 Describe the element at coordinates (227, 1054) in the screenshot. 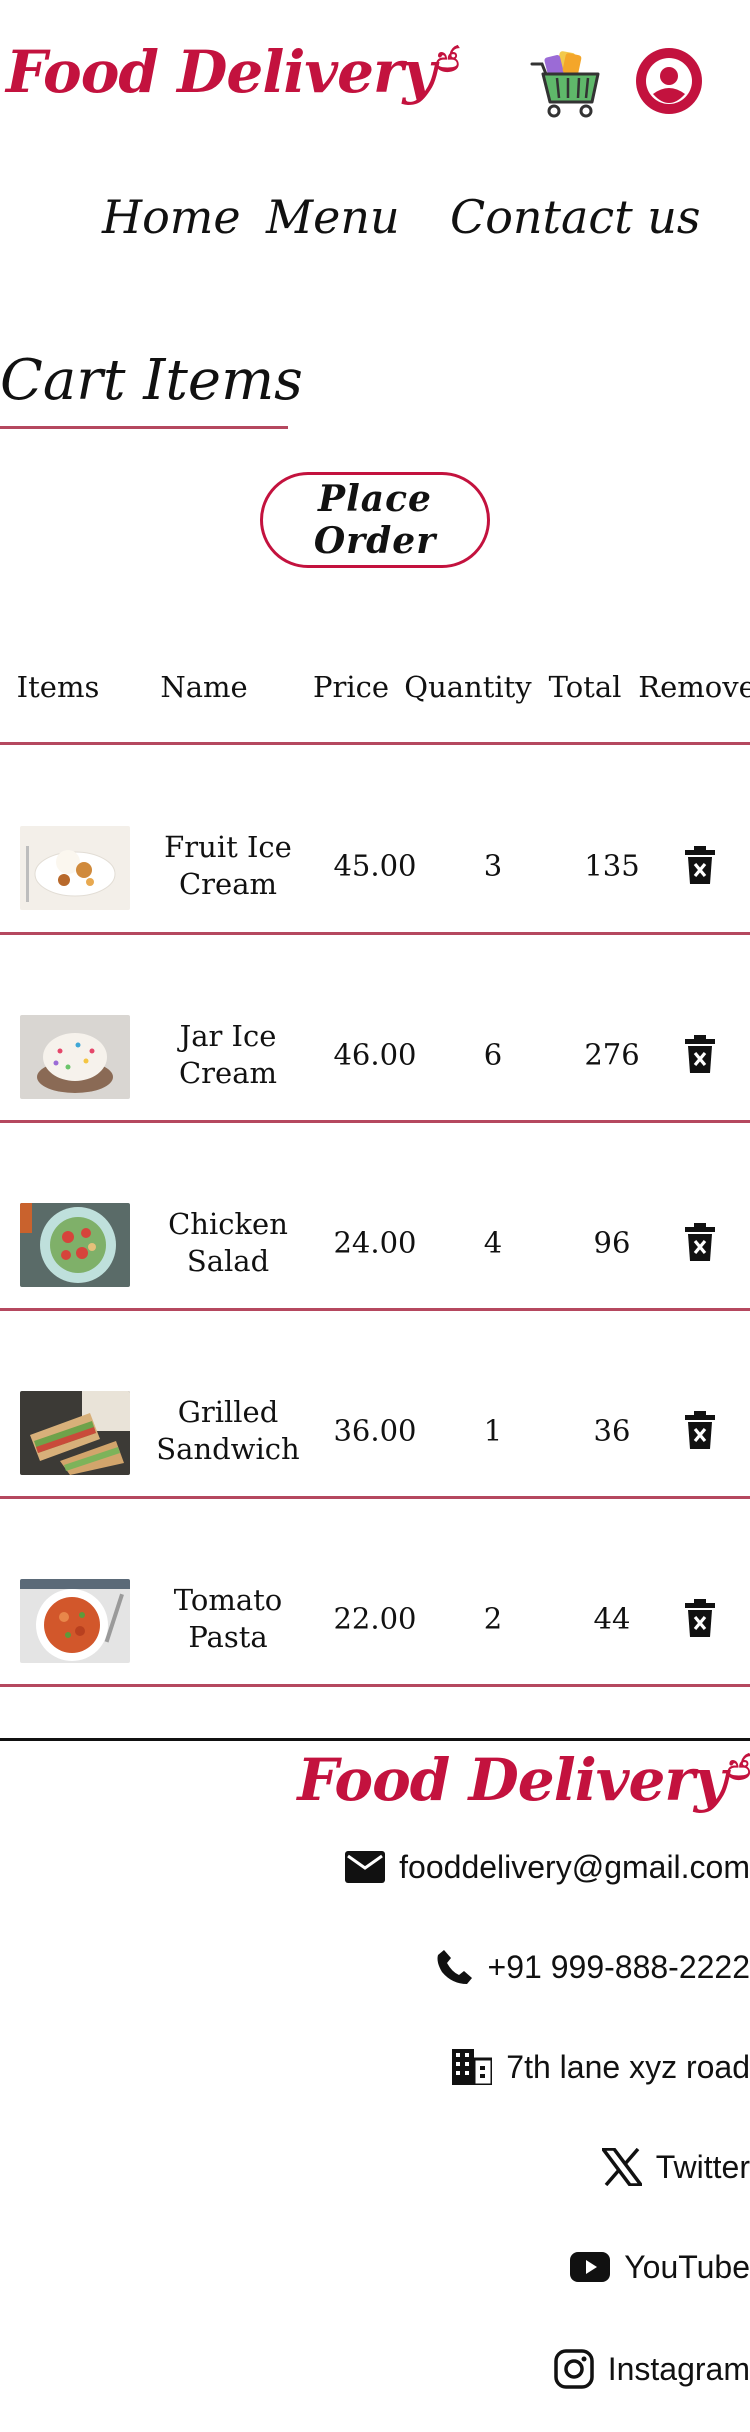

I see `item-name: Jar Ice Cream` at that location.